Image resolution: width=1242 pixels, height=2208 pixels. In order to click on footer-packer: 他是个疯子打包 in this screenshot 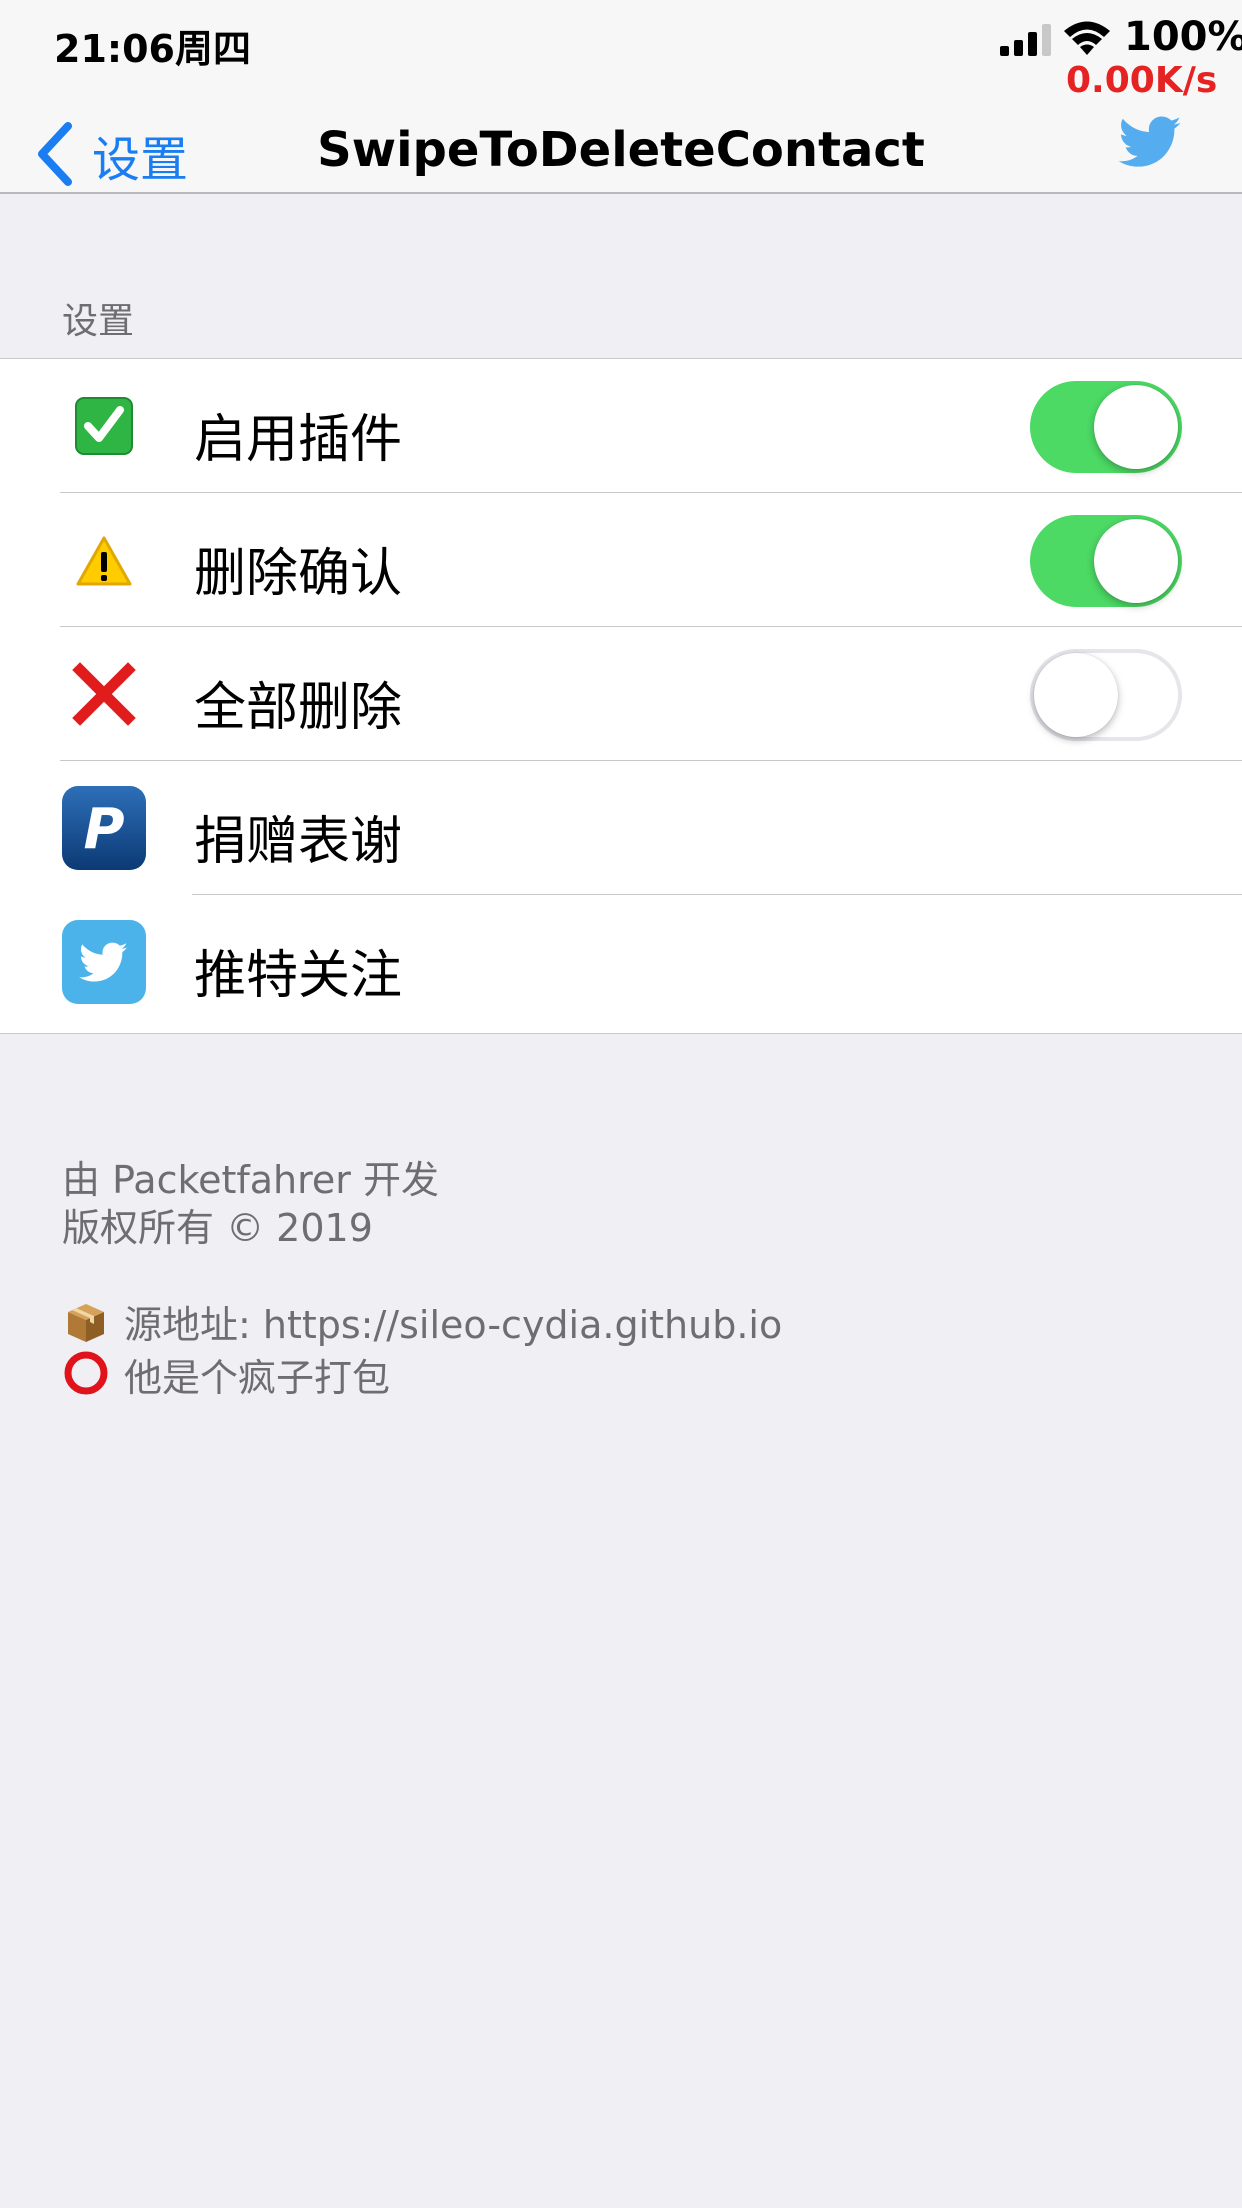, I will do `click(257, 1378)`.